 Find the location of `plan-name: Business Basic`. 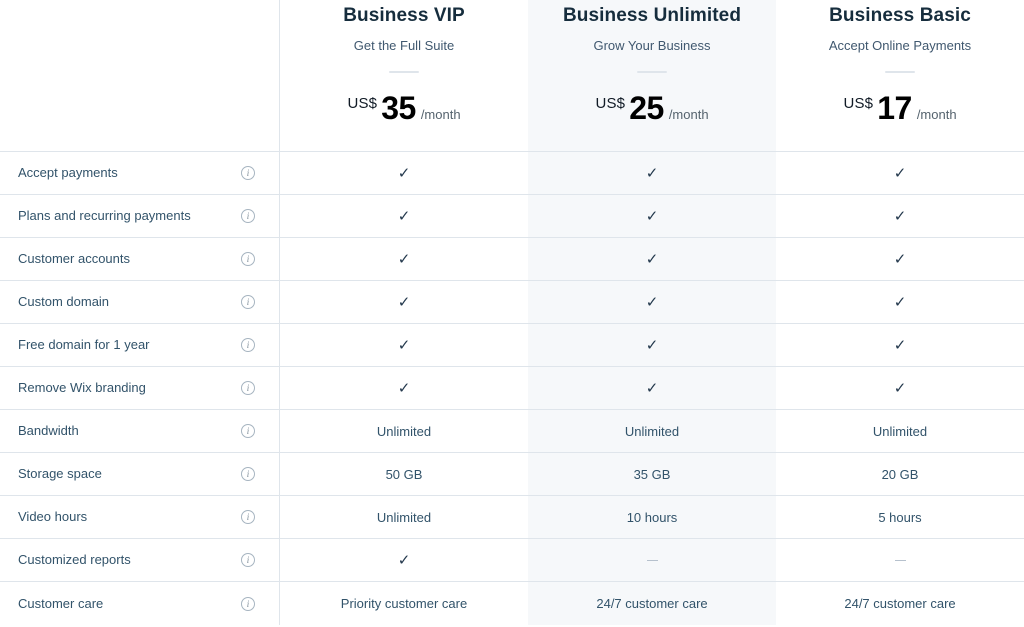

plan-name: Business Basic is located at coordinates (900, 15).